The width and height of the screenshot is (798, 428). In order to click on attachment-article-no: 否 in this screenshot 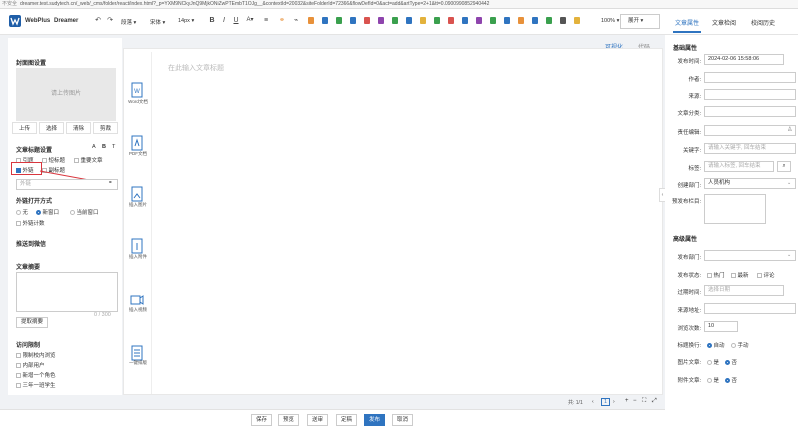, I will do `click(731, 380)`.